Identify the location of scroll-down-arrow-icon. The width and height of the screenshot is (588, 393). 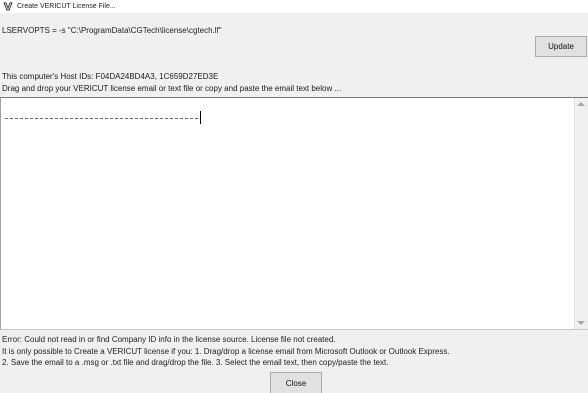
(581, 323).